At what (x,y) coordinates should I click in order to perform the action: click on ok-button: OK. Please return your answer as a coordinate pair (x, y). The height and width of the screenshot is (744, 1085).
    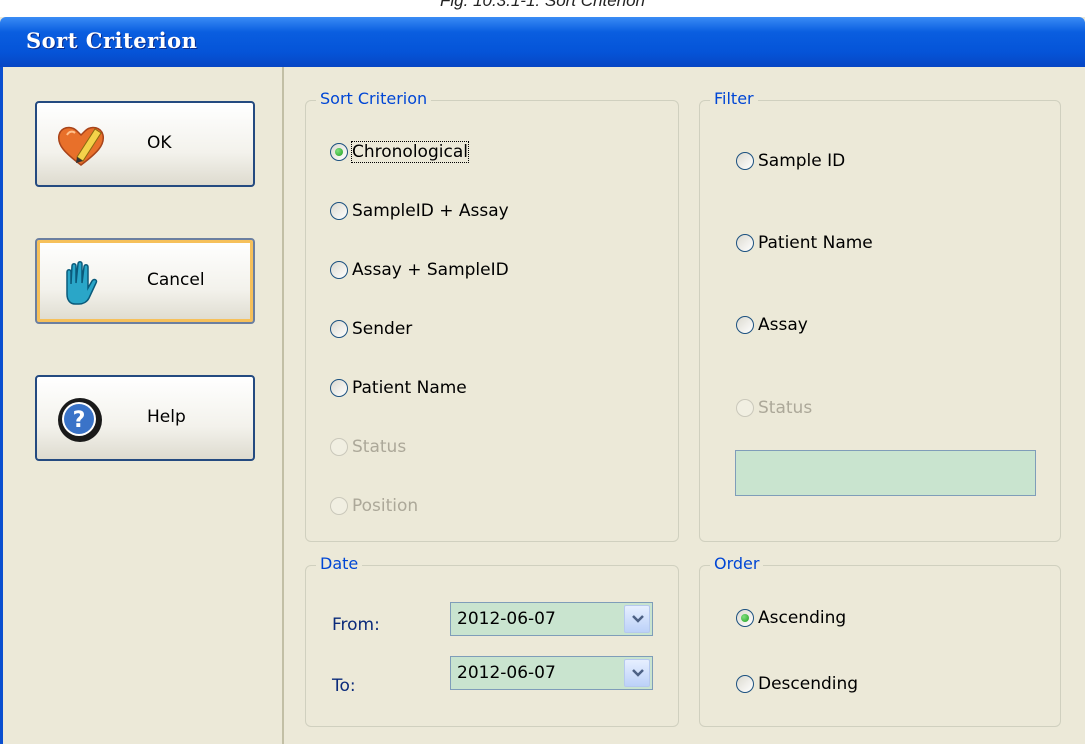
    Looking at the image, I should click on (145, 144).